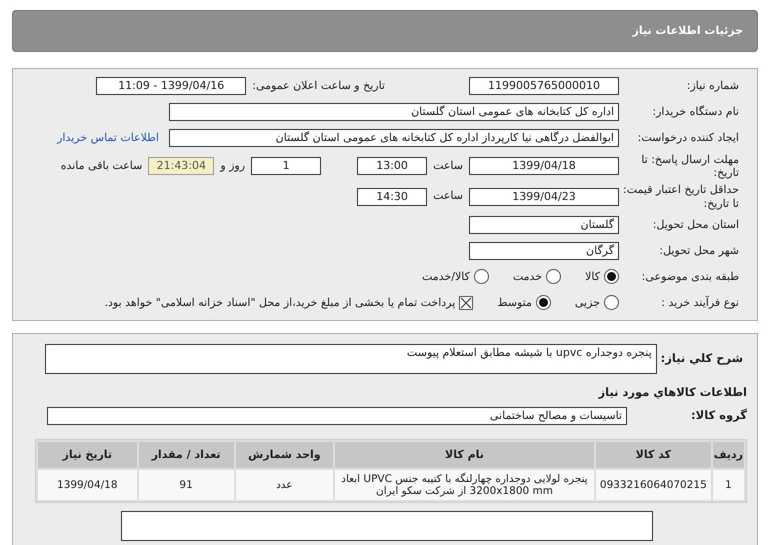 The width and height of the screenshot is (770, 545). Describe the element at coordinates (446, 276) in the screenshot. I see `option-label: کالا/خدمت` at that location.